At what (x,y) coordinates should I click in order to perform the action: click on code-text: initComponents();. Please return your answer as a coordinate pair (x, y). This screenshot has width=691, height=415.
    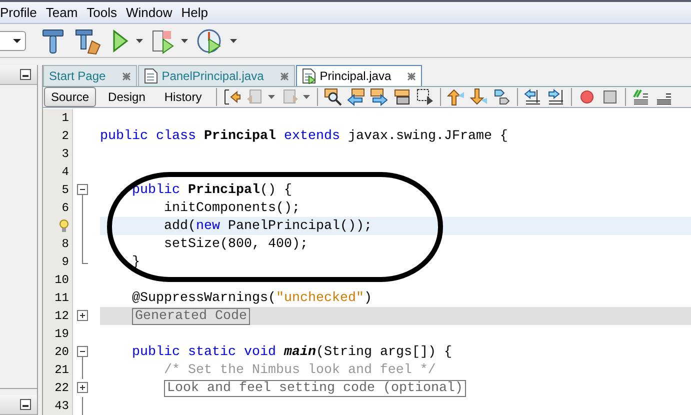
    Looking at the image, I should click on (231, 208).